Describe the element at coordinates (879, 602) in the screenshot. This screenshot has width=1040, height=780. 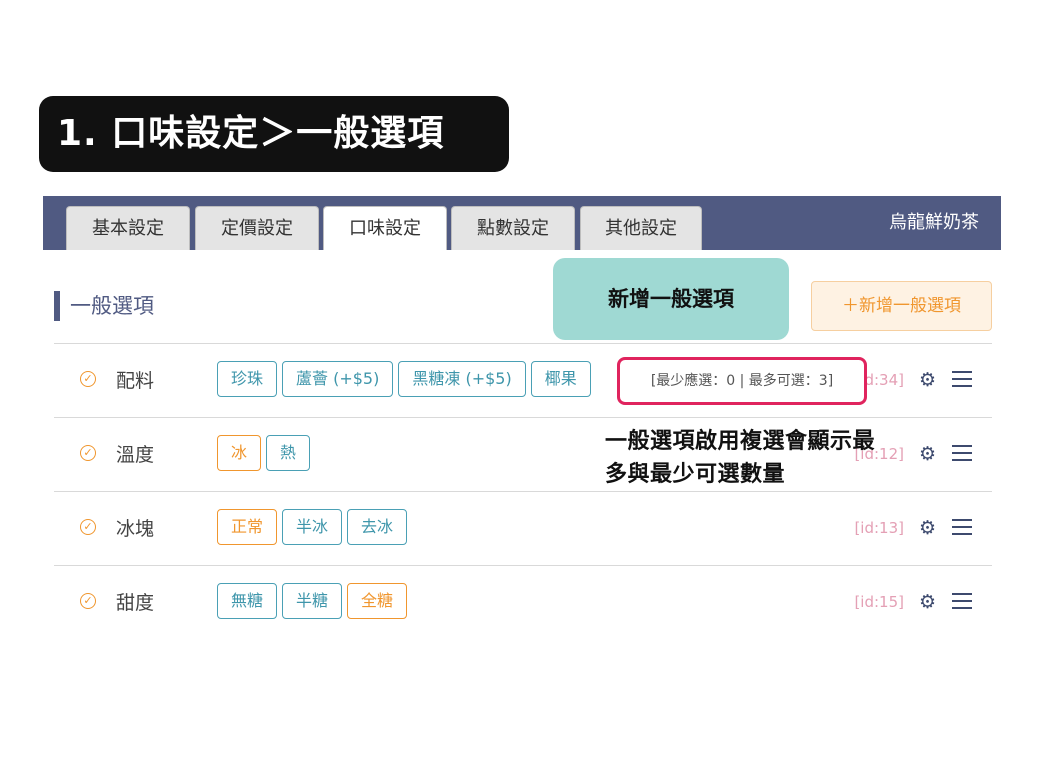
I see `row-id: [id:15]` at that location.